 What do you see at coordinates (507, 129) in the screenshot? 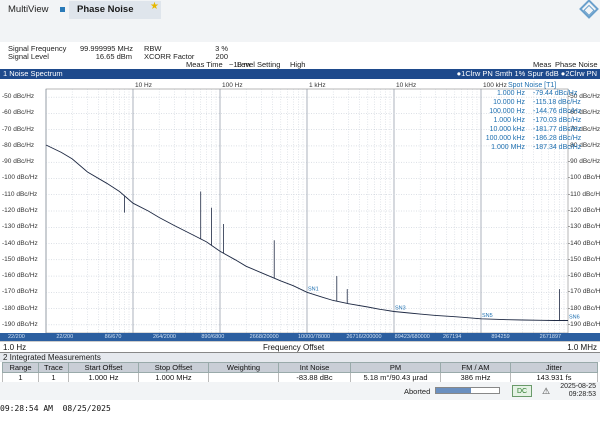
I see `spot-noise-freq: 10.000 kHz` at bounding box center [507, 129].